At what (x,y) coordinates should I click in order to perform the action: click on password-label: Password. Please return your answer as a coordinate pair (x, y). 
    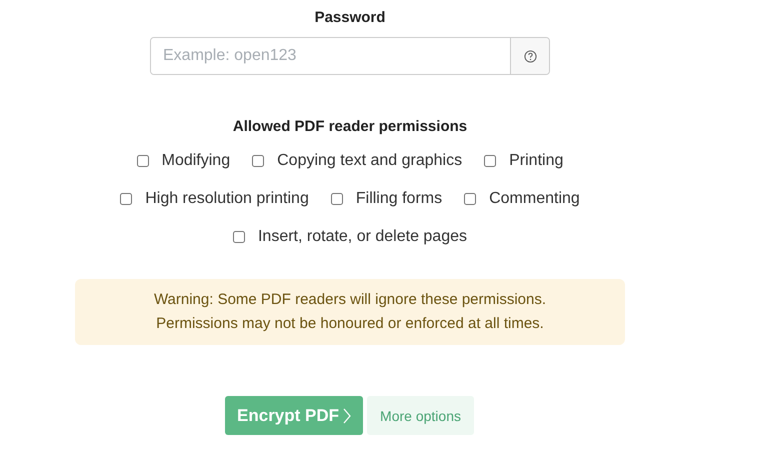
    Looking at the image, I should click on (350, 18).